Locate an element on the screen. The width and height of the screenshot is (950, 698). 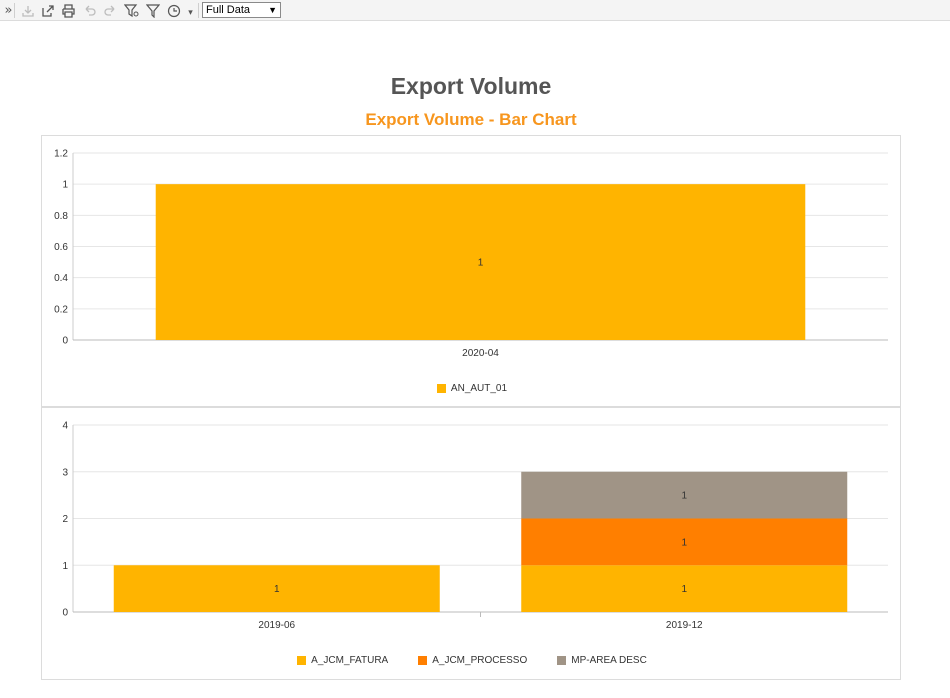
page-title: Export Volume is located at coordinates (471, 86).